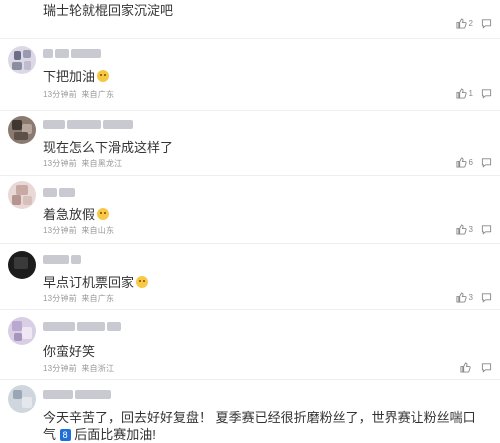 Image resolution: width=500 pixels, height=443 pixels. Describe the element at coordinates (108, 147) in the screenshot. I see `comment-text: 现在怎么下滑成这样了` at that location.